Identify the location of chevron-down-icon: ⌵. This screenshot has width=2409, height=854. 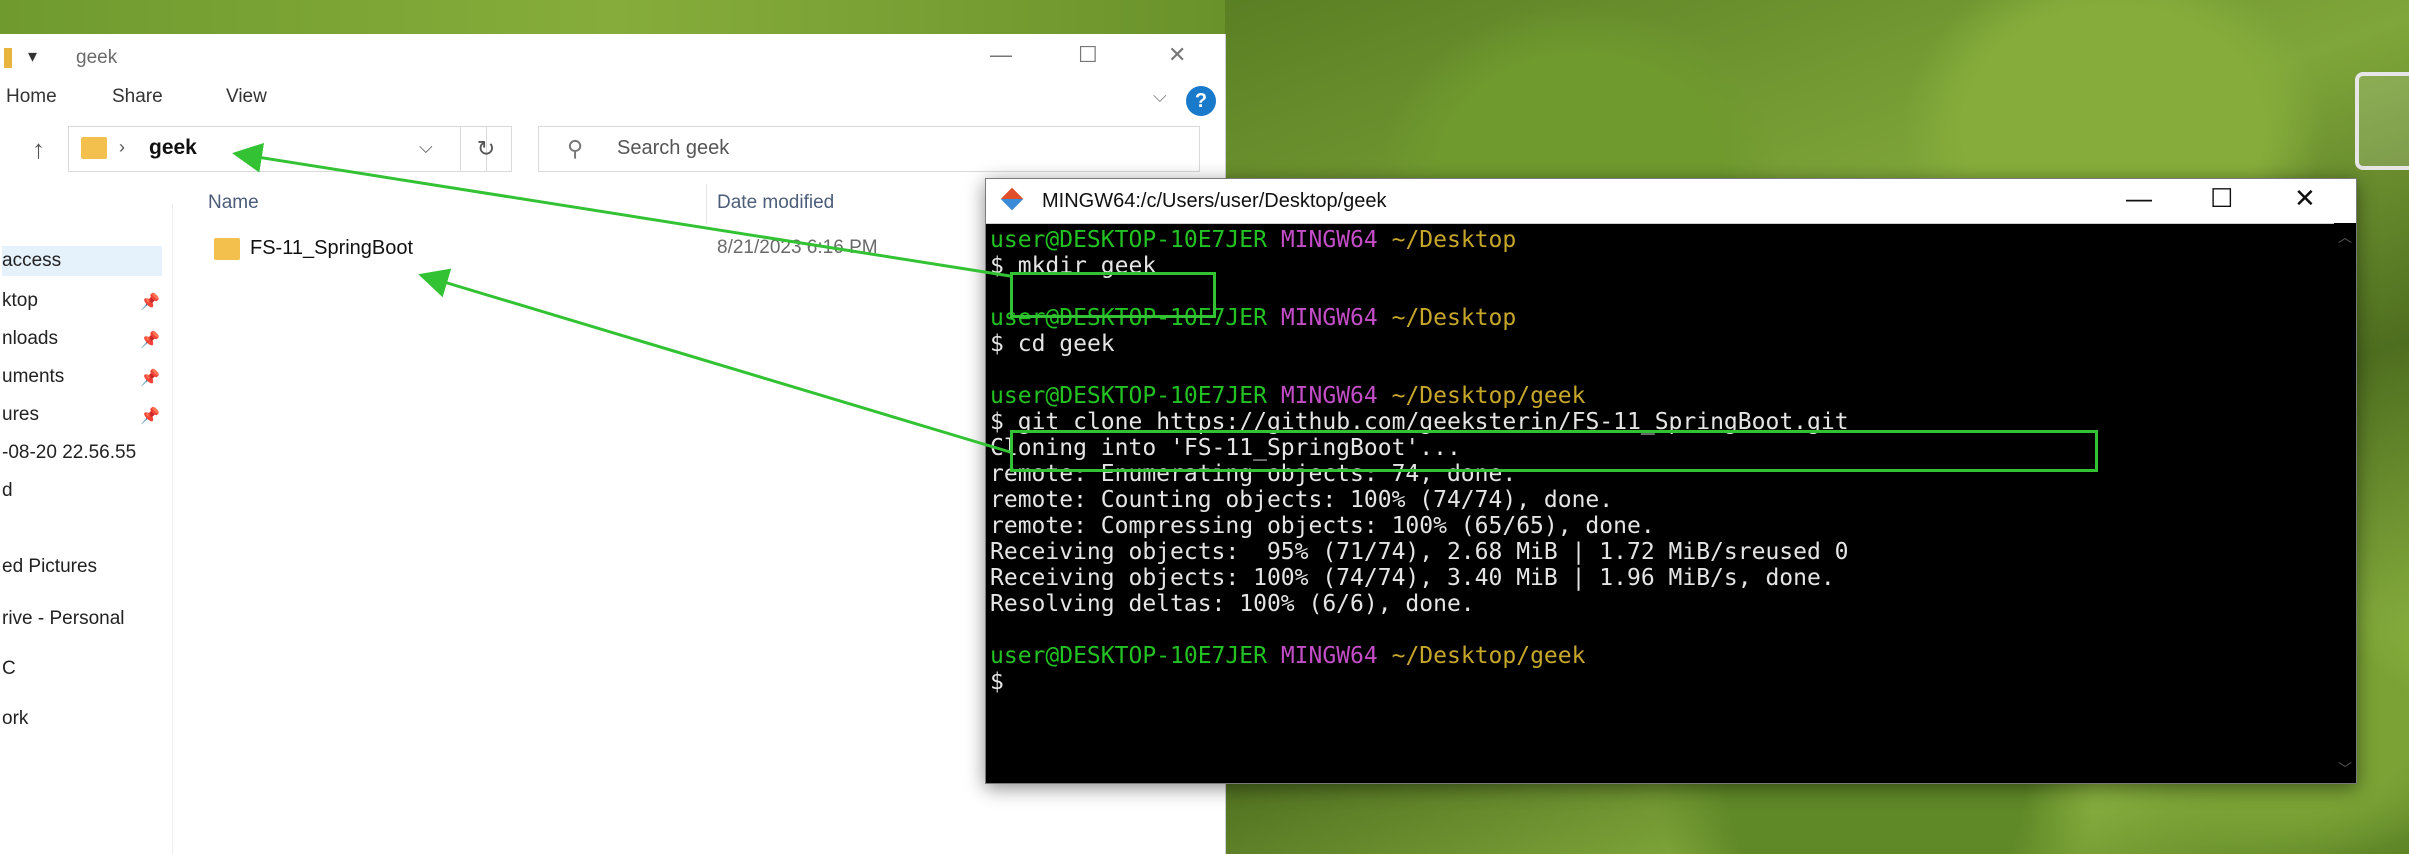
(426, 147).